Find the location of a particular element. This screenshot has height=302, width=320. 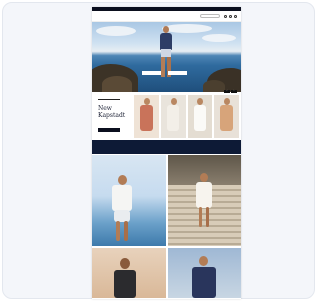

section-title-line2: Kapstadt is located at coordinates (112, 115).